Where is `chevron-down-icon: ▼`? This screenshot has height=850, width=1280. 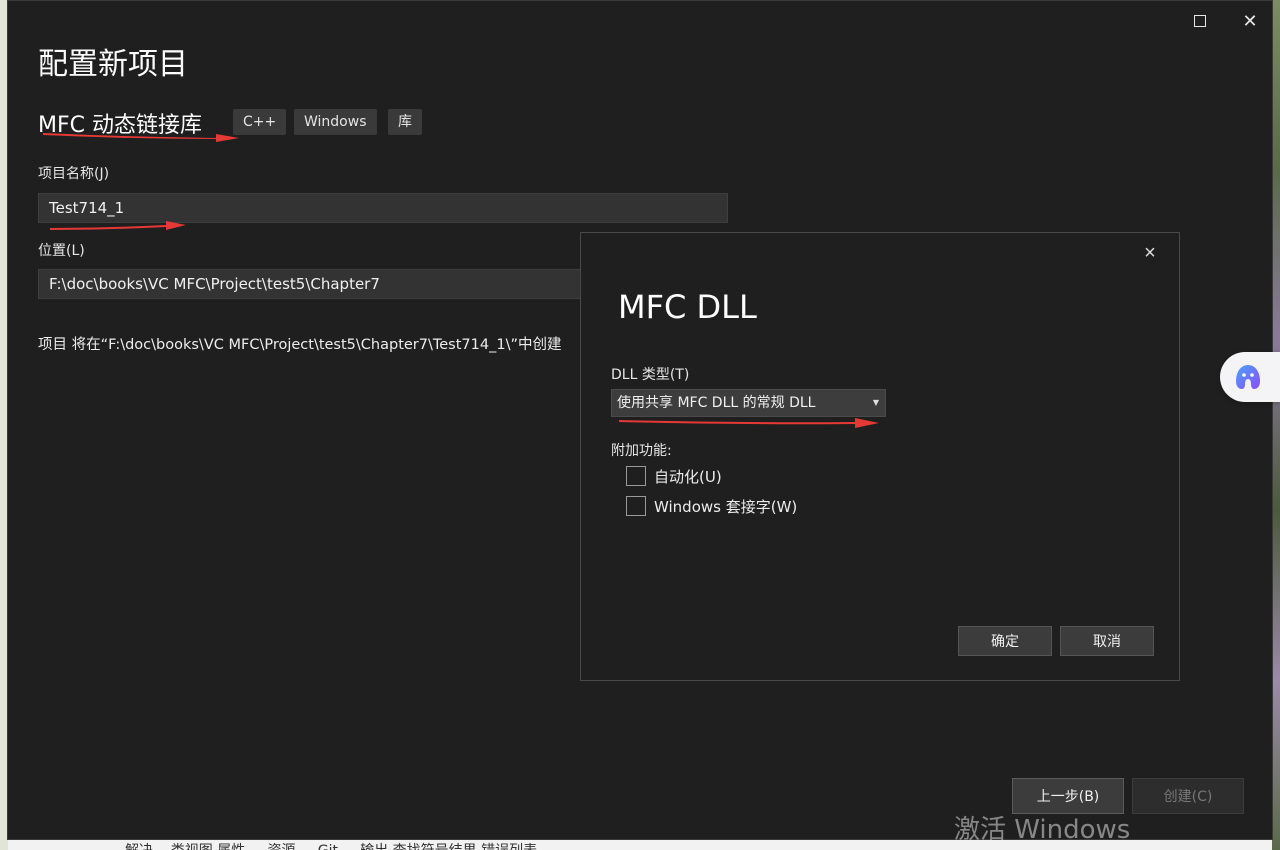
chevron-down-icon: ▼ is located at coordinates (875, 402).